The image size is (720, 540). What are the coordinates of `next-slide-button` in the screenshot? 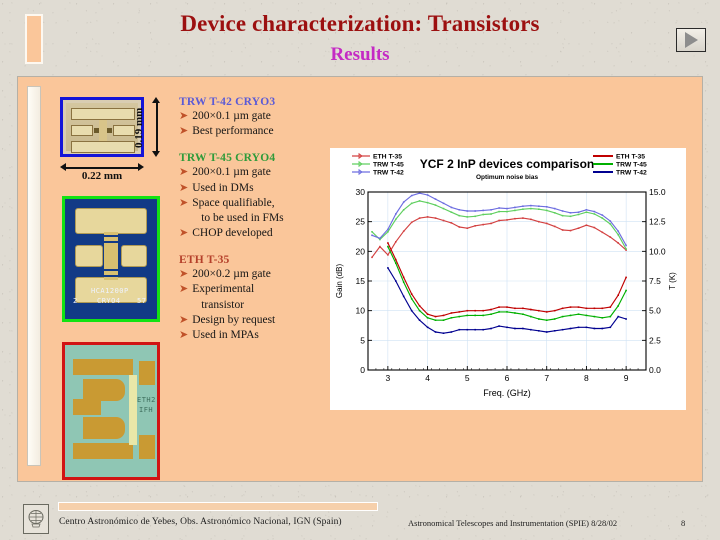 It's located at (691, 40).